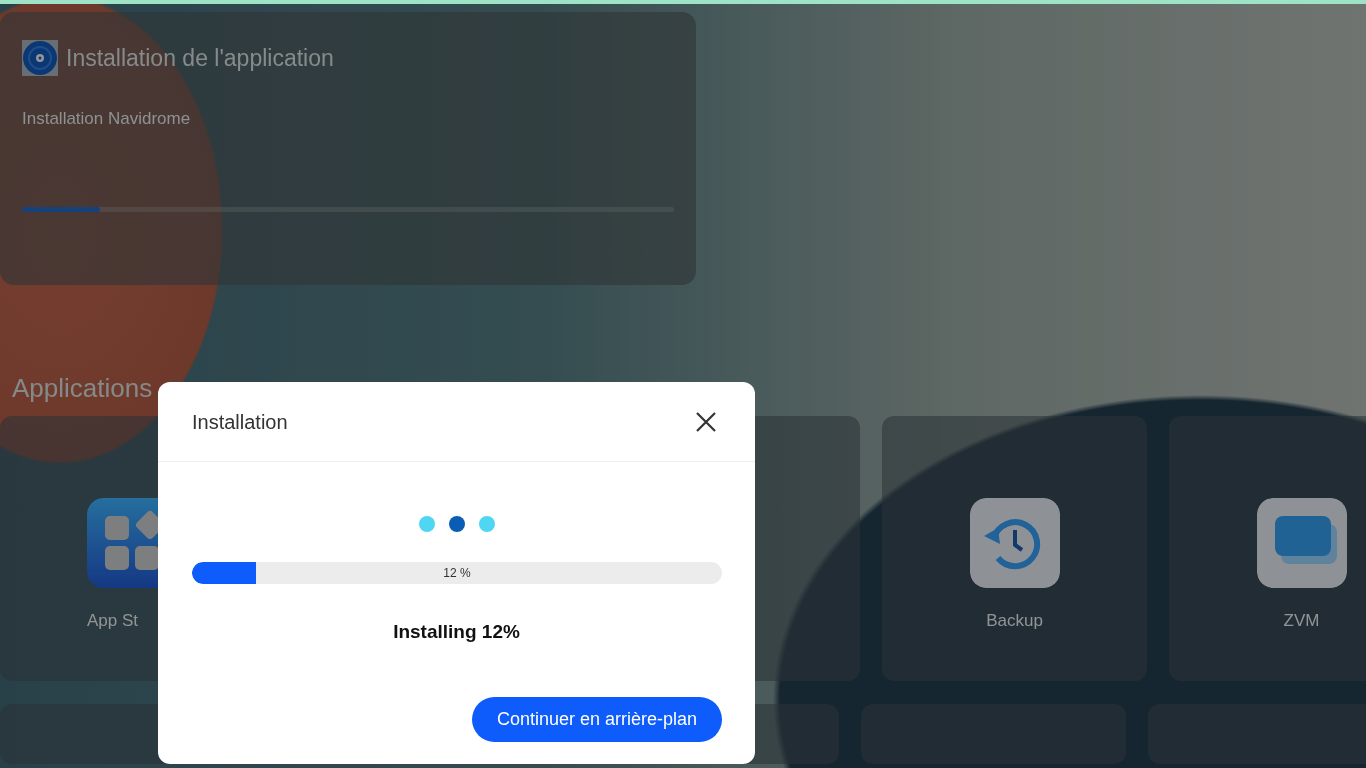  I want to click on section-title: Applications, so click(83, 388).